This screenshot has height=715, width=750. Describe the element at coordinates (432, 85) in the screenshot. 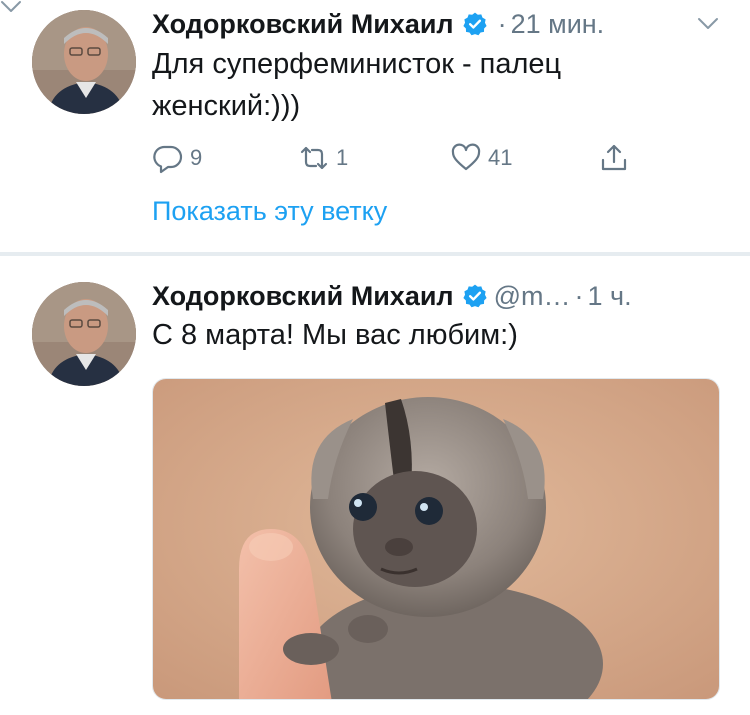

I see `tweet-text: Для суперфеминисток - палец женский:)))` at that location.